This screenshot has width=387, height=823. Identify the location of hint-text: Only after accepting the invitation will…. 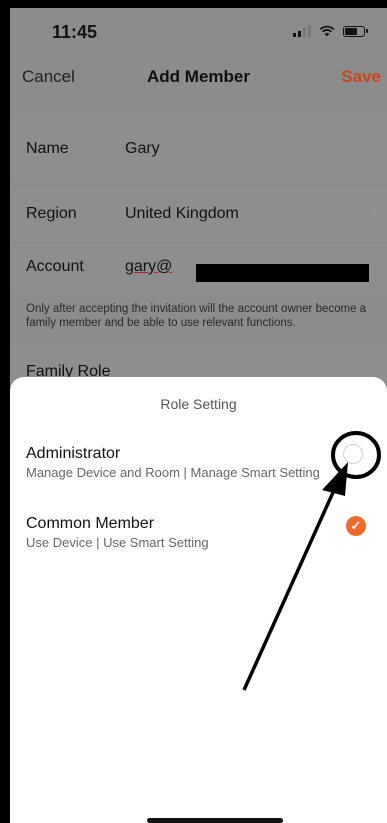
(196, 316).